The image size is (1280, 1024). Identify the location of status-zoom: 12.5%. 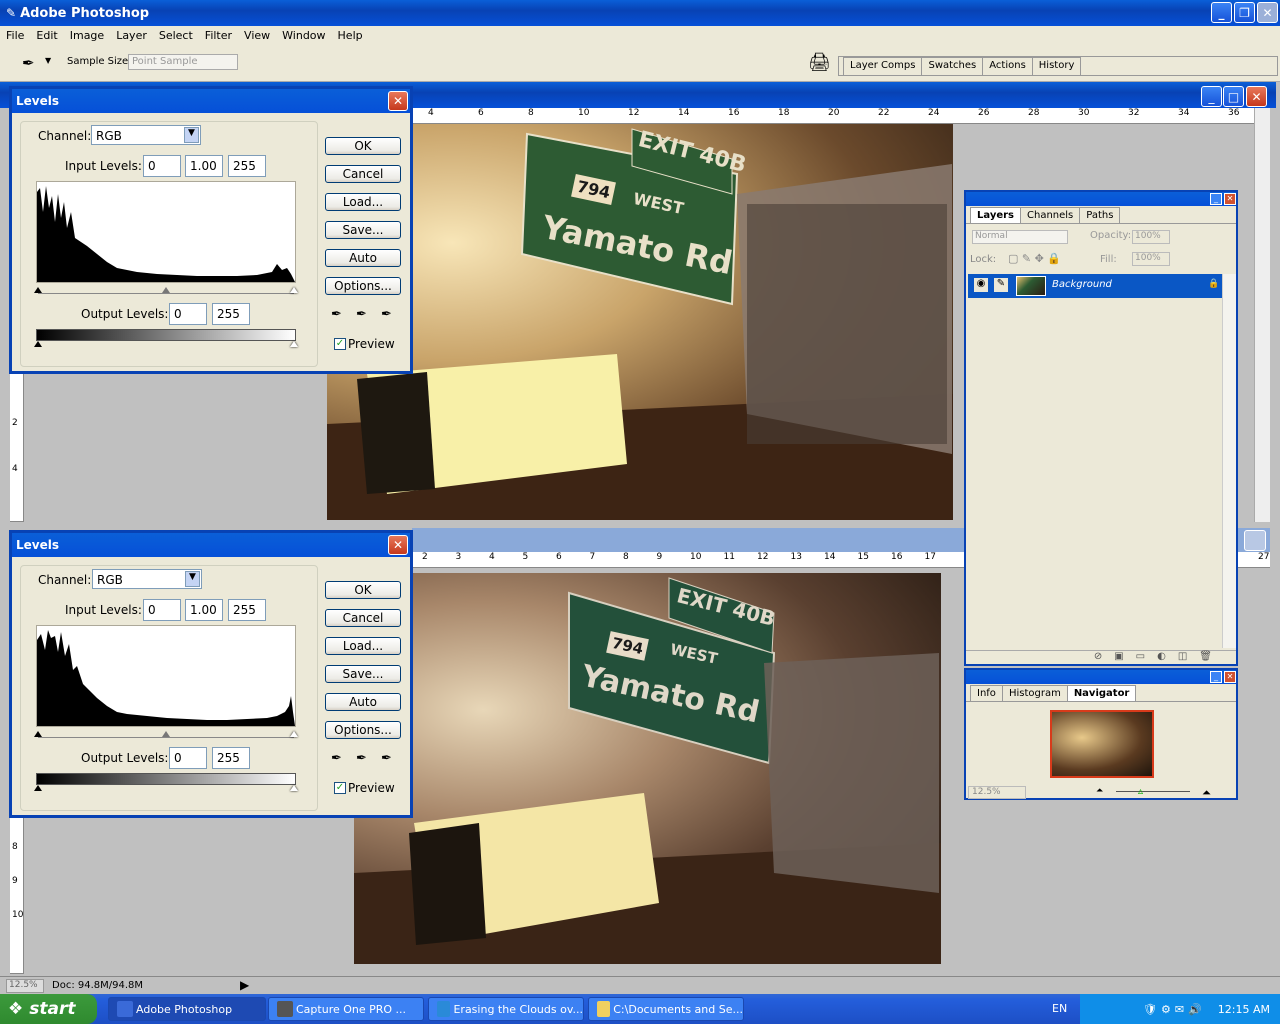
(25, 986).